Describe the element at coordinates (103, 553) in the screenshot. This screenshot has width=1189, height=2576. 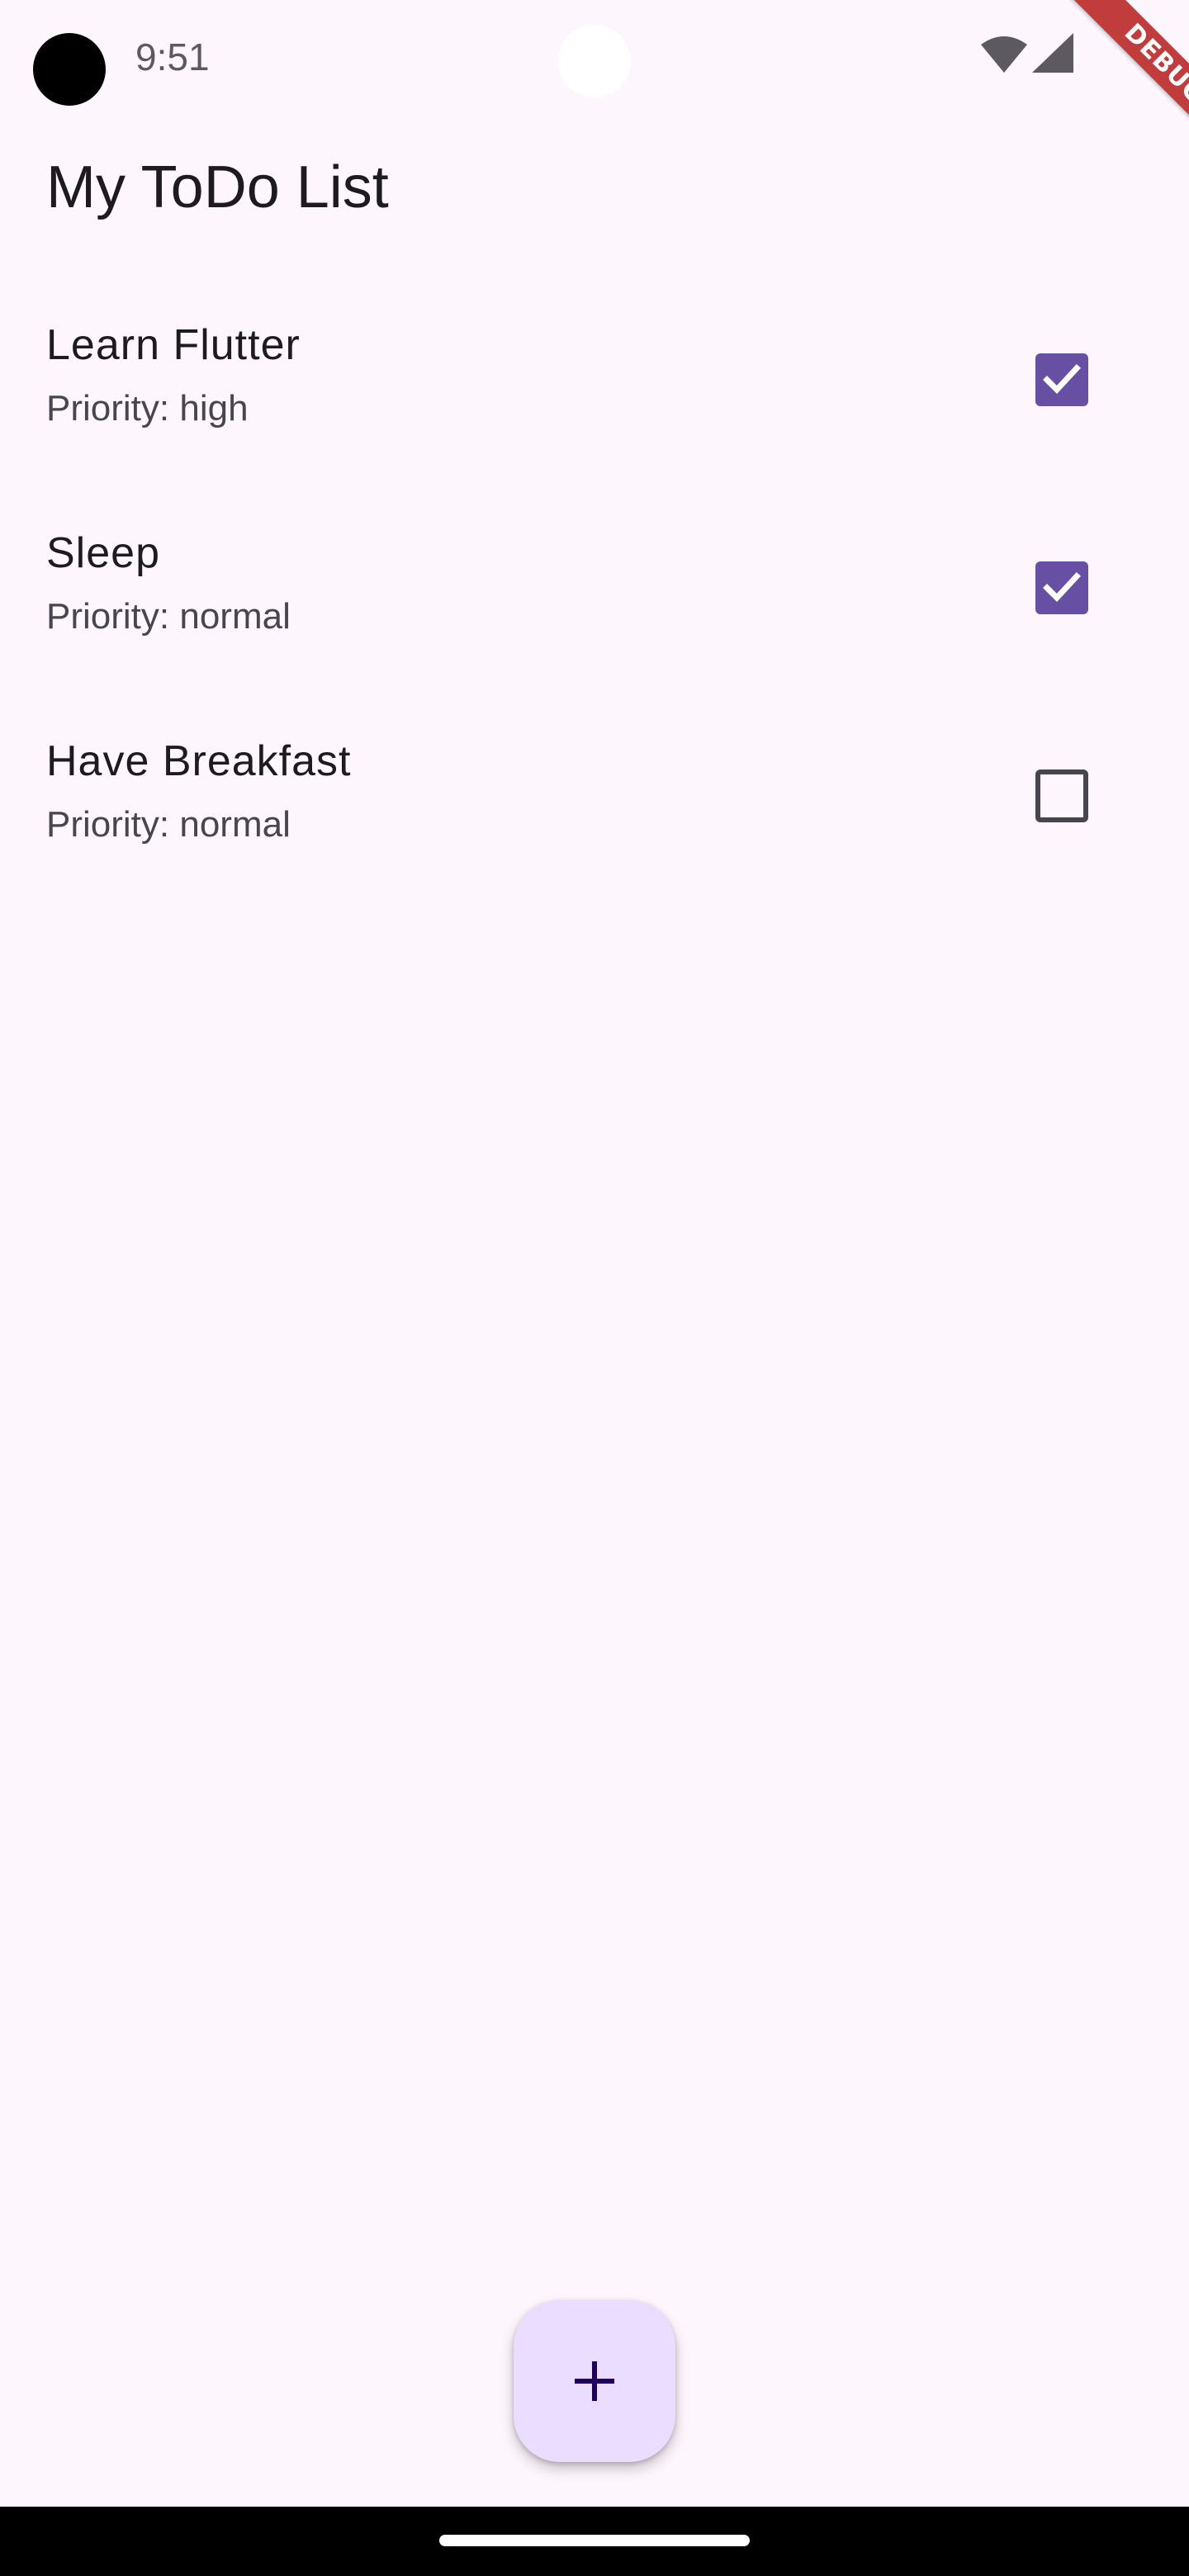
I see `todo-title: Sleep` at that location.